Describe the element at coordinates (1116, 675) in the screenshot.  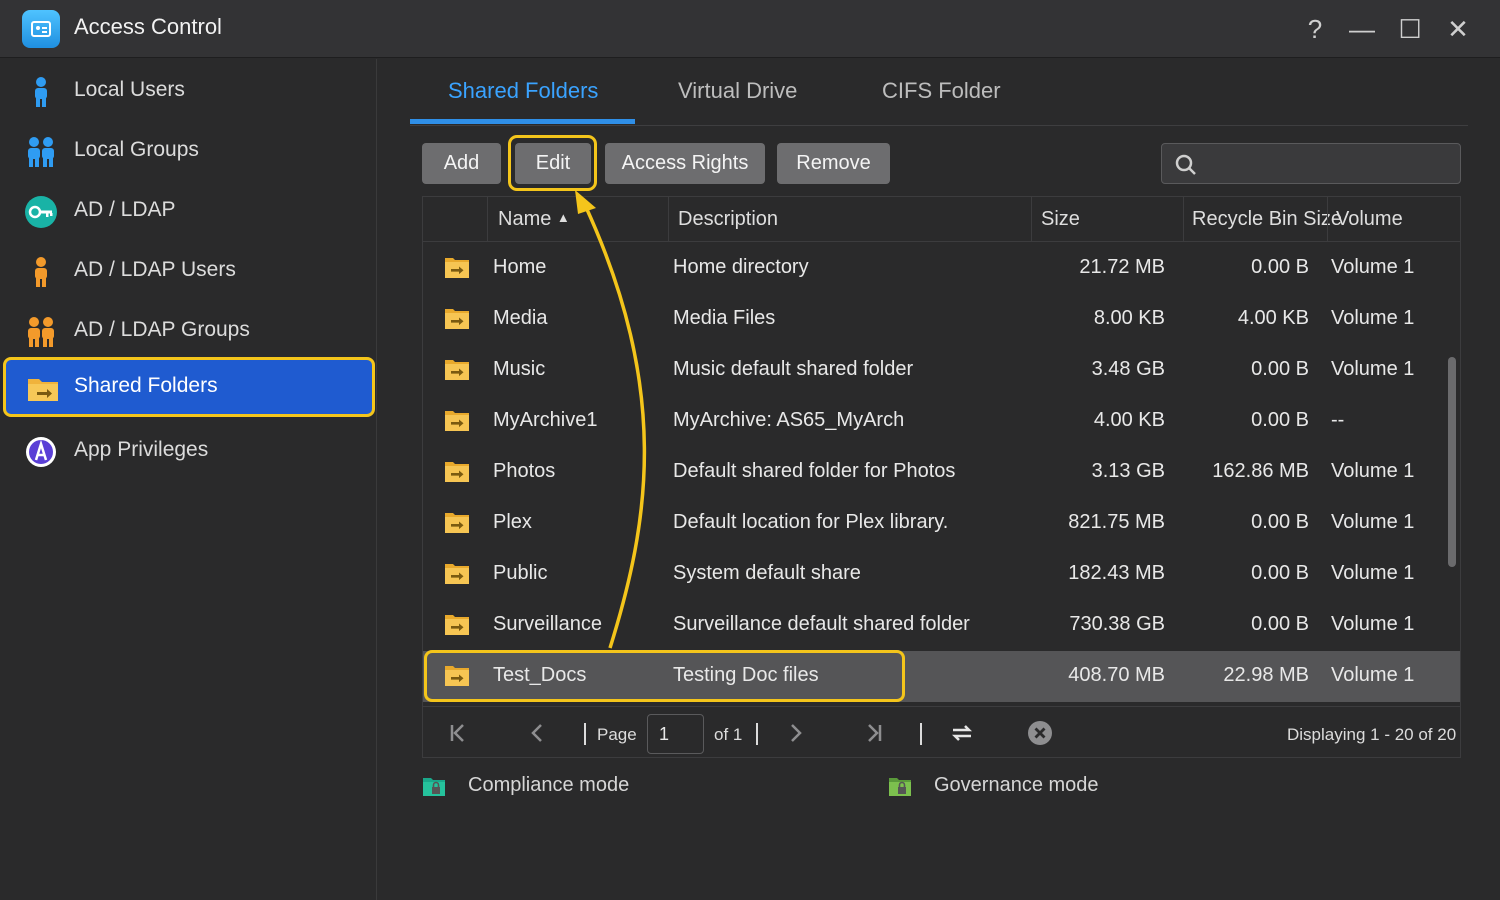
I see `cell-size: 408.70 MB` at that location.